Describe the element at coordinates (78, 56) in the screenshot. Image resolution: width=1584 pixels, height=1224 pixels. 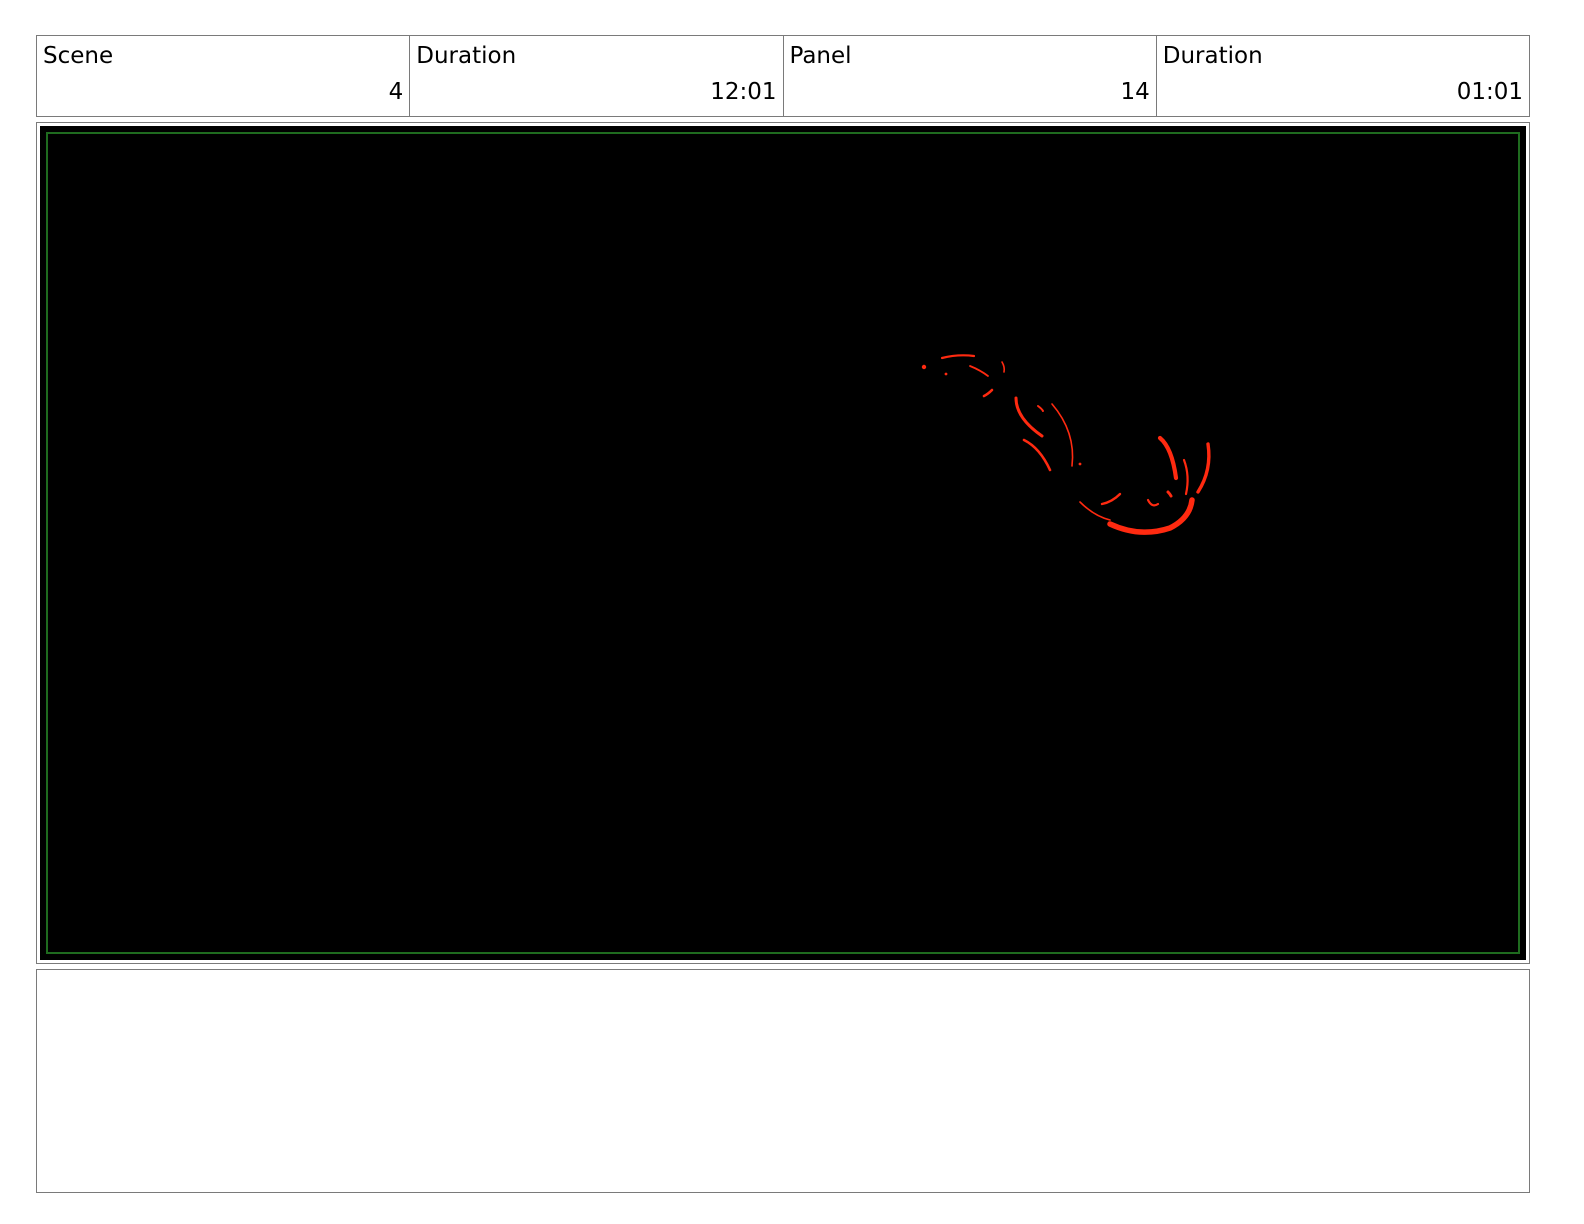
I see `scene-label: Scene` at that location.